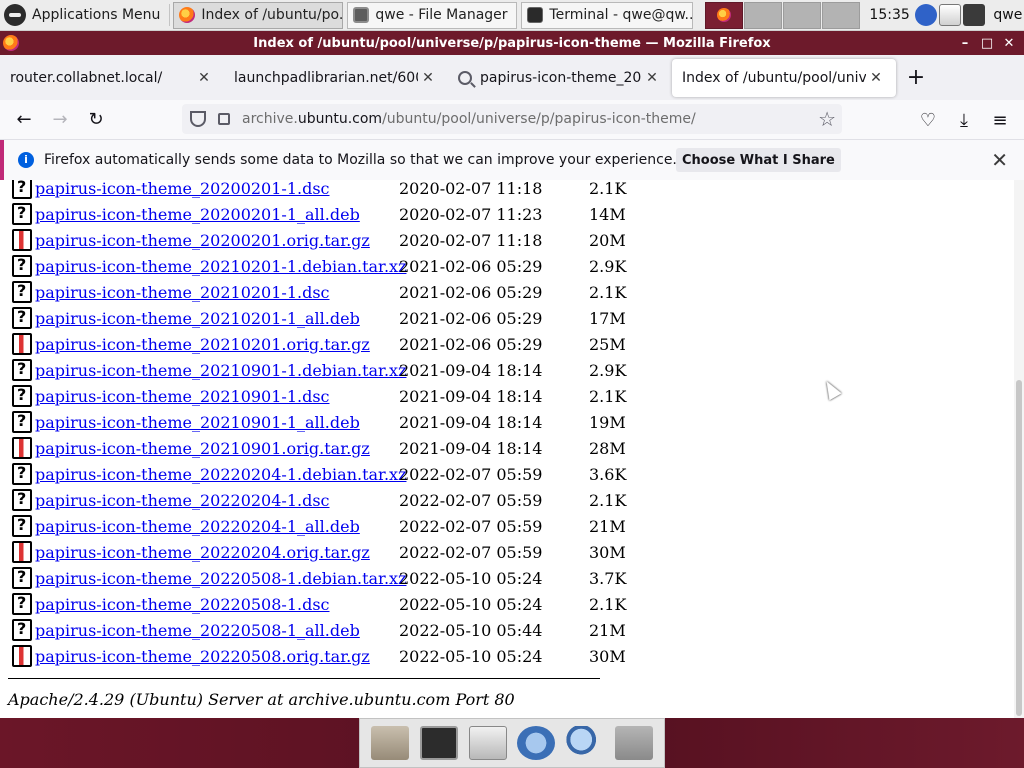 This screenshot has width=1024, height=768. Describe the element at coordinates (96, 15) in the screenshot. I see `applications-menu-label: Applications Menu` at that location.